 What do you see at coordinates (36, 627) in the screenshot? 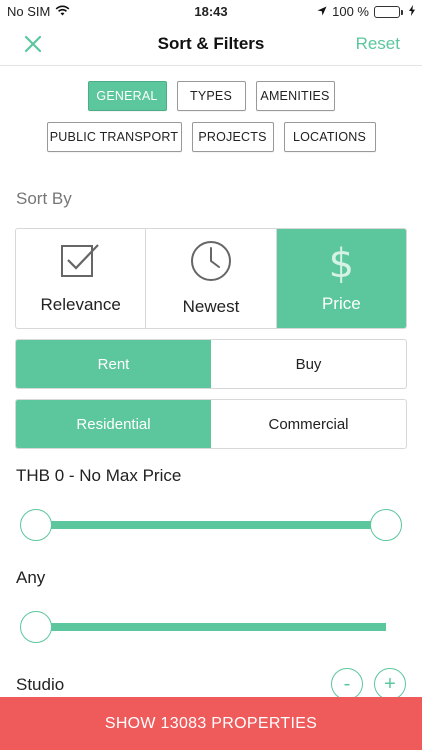
I see `size-handle` at bounding box center [36, 627].